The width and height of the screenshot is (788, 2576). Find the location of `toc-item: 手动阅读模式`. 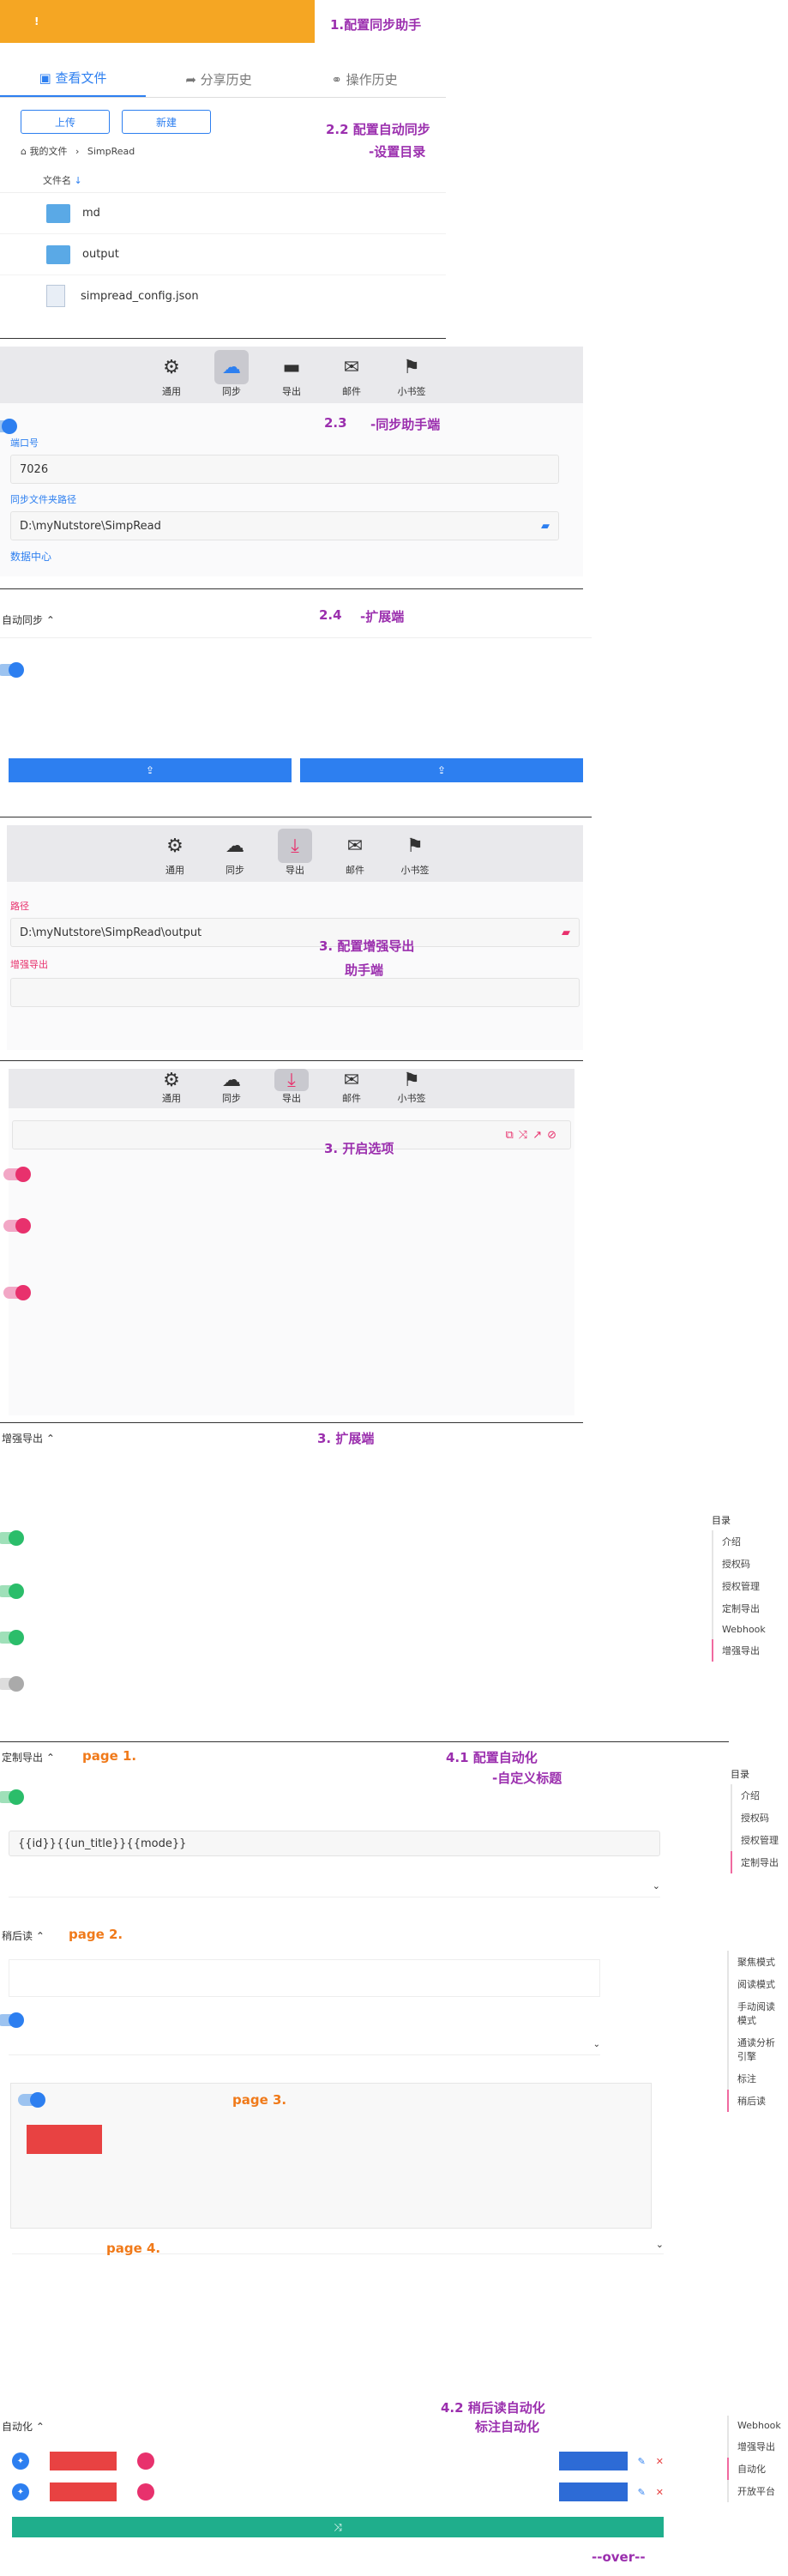

toc-item: 手动阅读模式 is located at coordinates (757, 2013).